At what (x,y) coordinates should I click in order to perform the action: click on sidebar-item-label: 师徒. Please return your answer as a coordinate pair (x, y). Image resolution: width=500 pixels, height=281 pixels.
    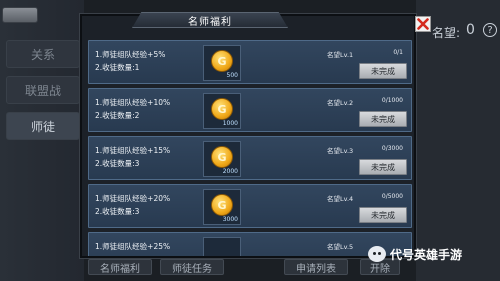
    Looking at the image, I should click on (42, 126).